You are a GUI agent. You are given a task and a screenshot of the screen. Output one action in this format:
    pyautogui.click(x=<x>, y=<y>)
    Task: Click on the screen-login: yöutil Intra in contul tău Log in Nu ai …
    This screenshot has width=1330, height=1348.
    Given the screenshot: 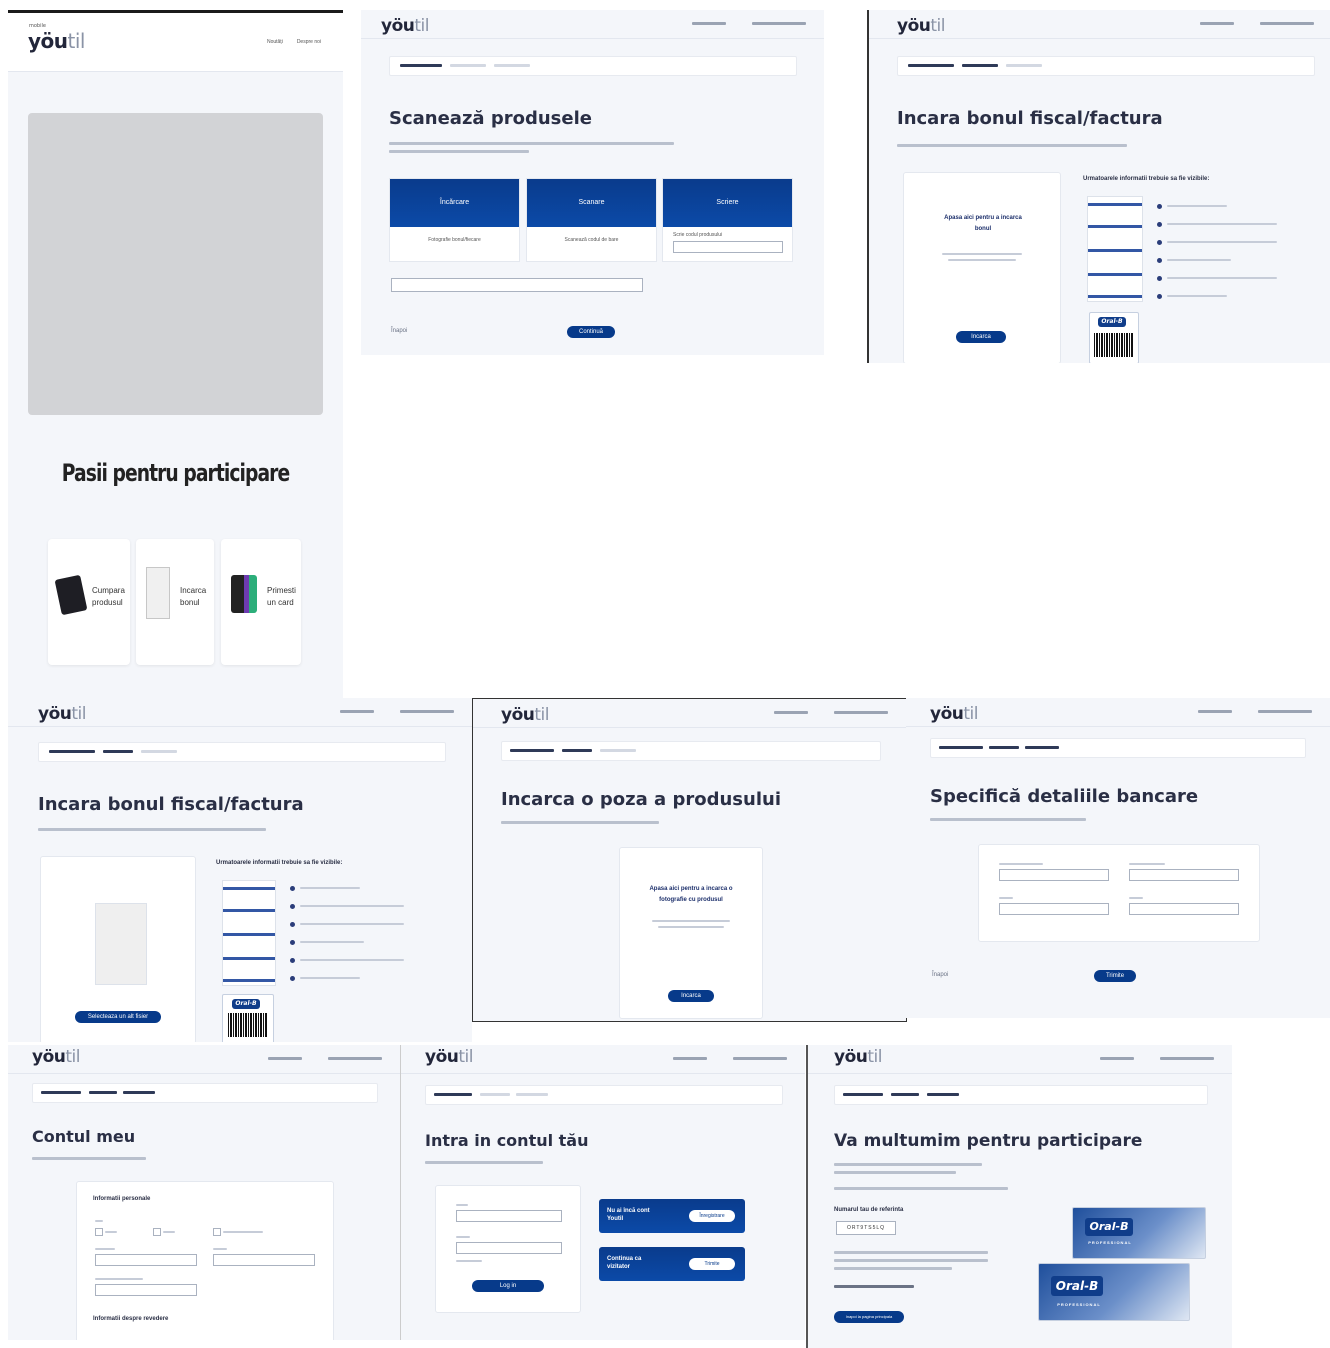 What is the action you would take?
    pyautogui.click(x=602, y=1192)
    